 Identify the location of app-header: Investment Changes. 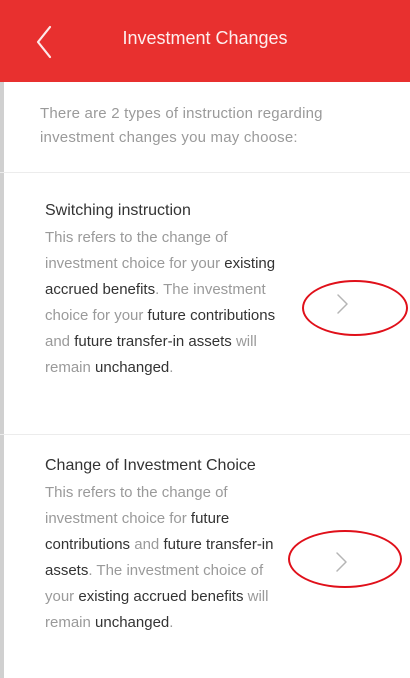
(205, 41).